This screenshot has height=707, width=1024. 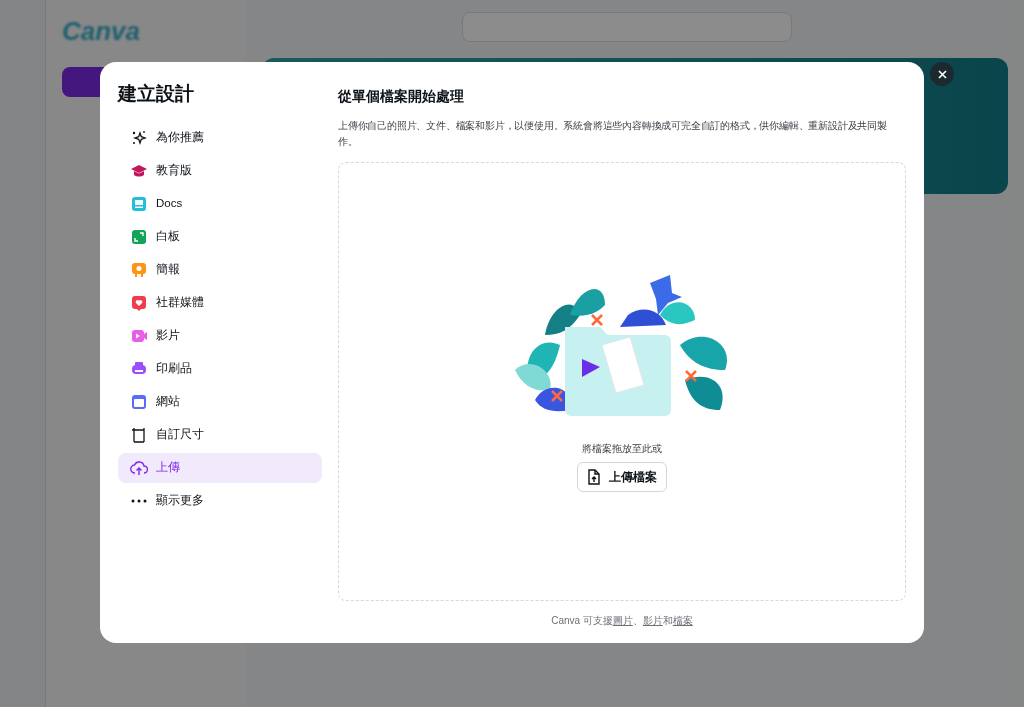 I want to click on presentation-icon, so click(x=139, y=269).